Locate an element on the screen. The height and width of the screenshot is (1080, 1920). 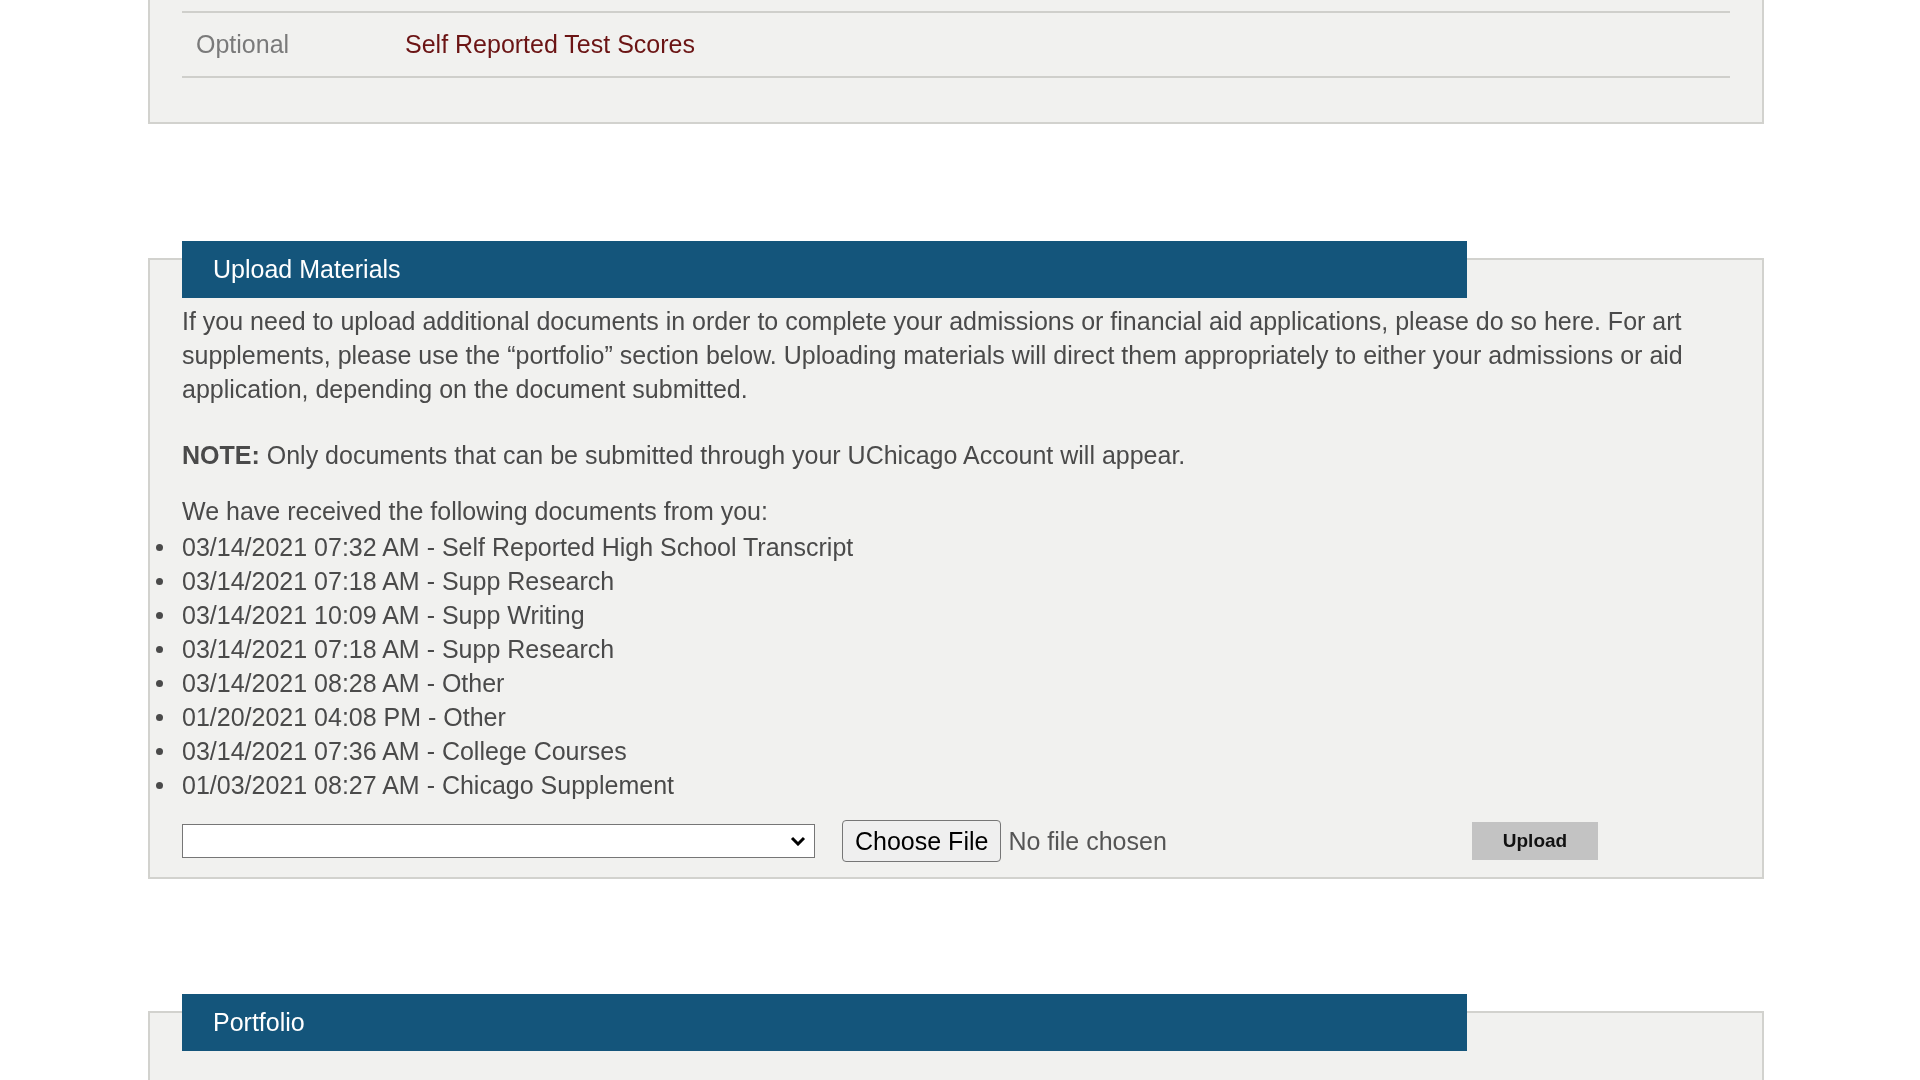
received-label: We have received the following documents from you: is located at coordinates (475, 511).